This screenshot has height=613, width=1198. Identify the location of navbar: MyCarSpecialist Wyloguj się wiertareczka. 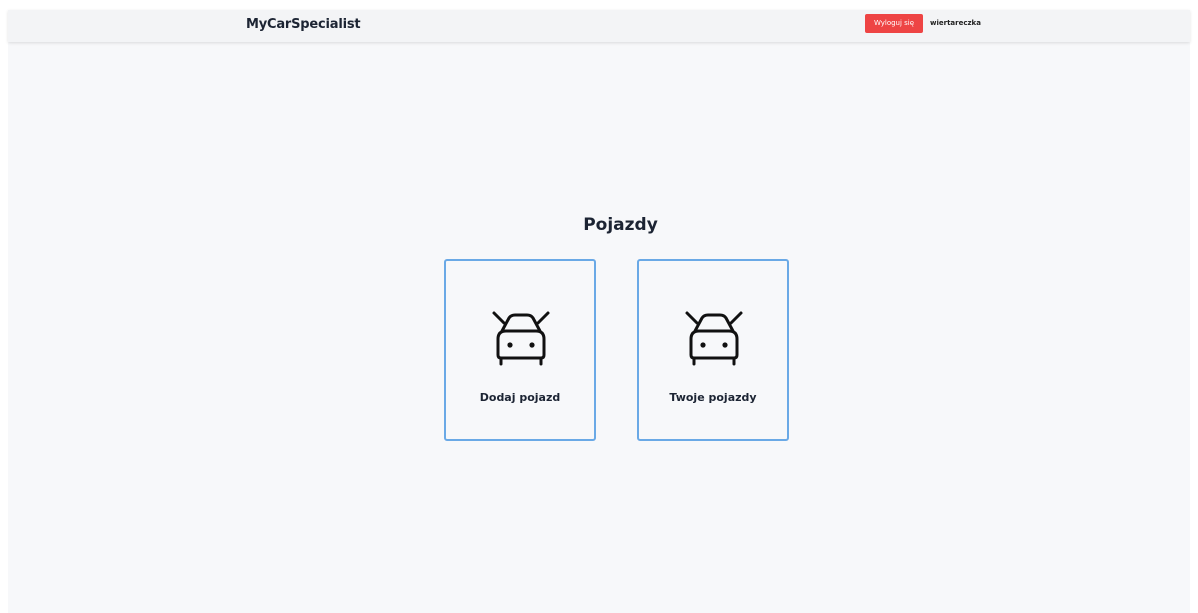
(599, 26).